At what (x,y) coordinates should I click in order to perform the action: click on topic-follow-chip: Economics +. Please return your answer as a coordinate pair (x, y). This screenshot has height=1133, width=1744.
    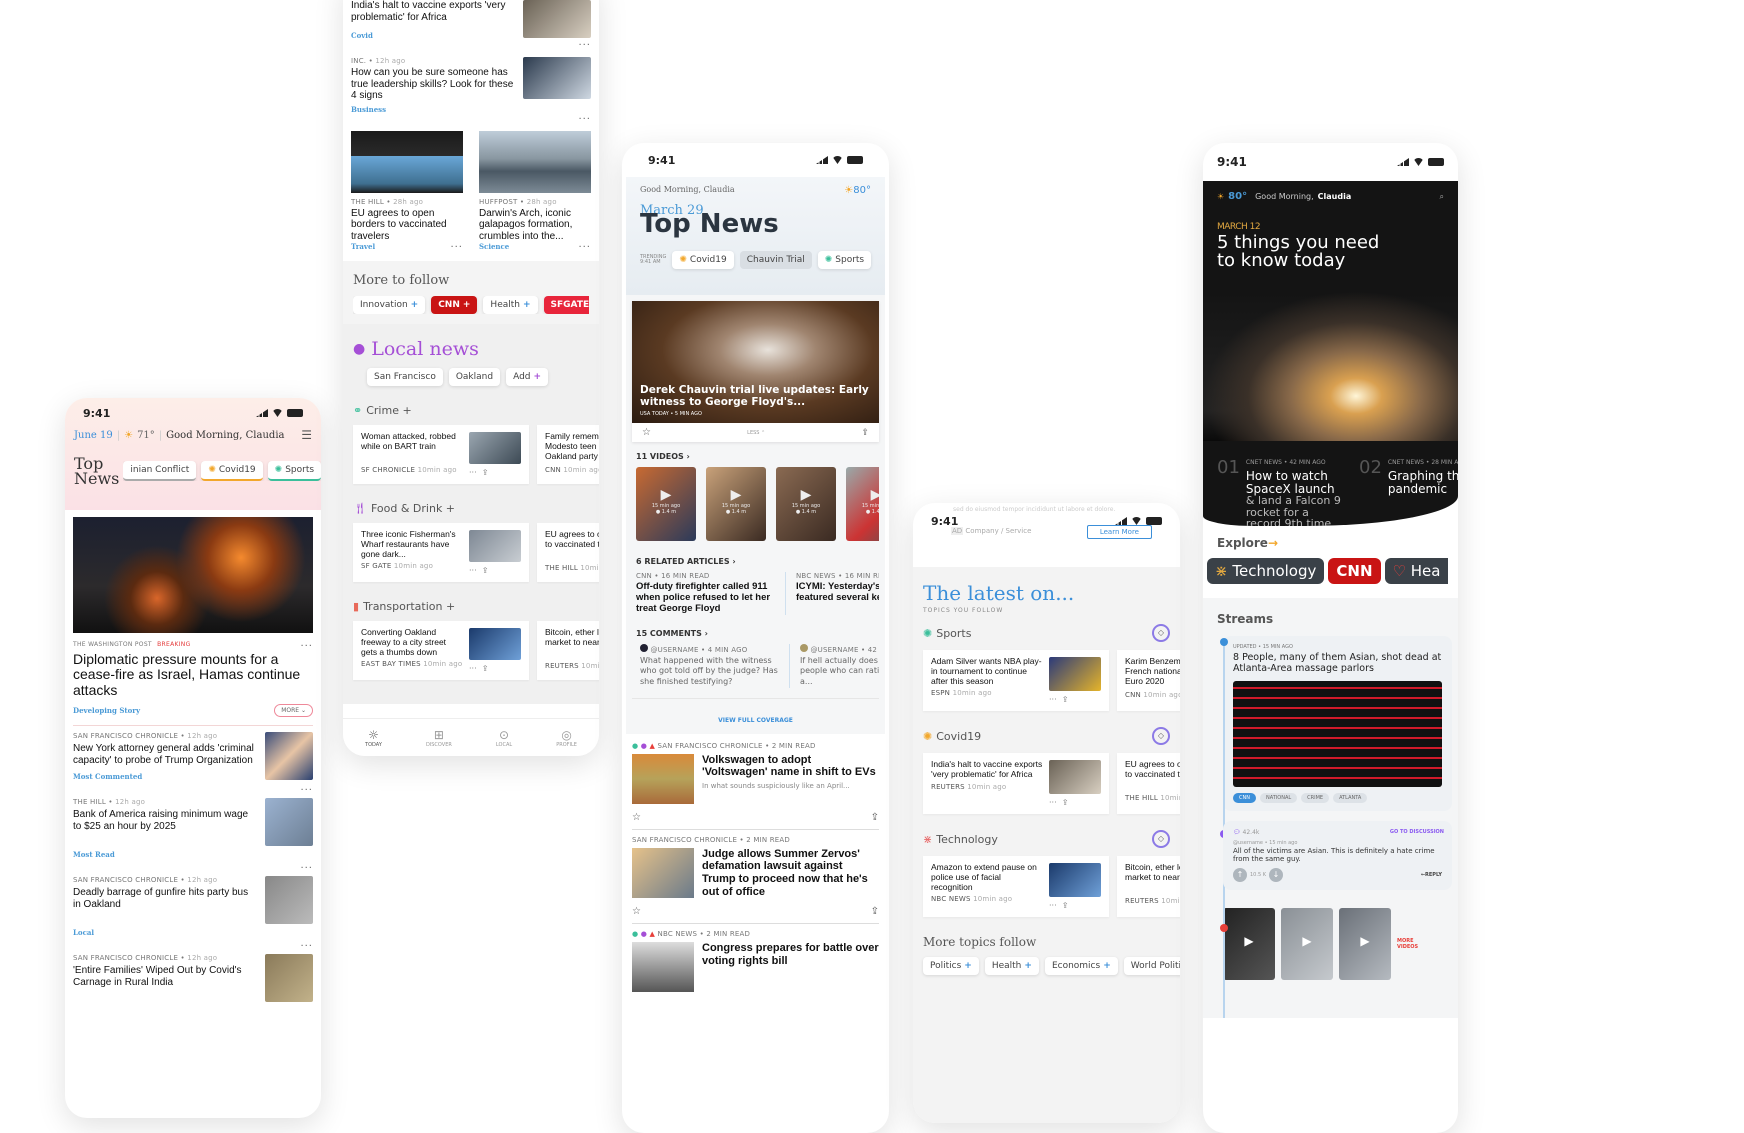
    Looking at the image, I should click on (1081, 966).